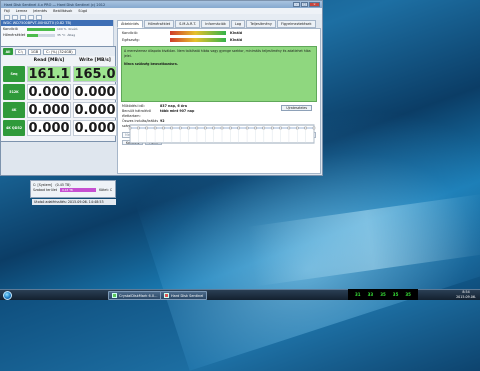 The image size is (480, 371). Describe the element at coordinates (114, 295) in the screenshot. I see `crystaldiskmark-icon` at that location.